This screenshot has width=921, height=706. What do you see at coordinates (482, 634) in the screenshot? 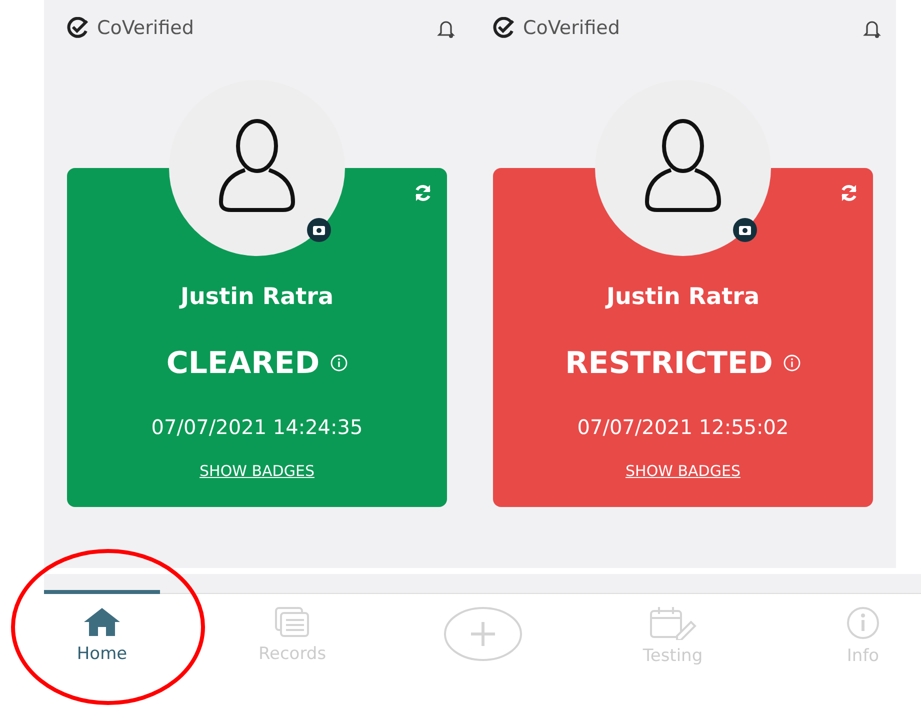
I see `add-icon` at bounding box center [482, 634].